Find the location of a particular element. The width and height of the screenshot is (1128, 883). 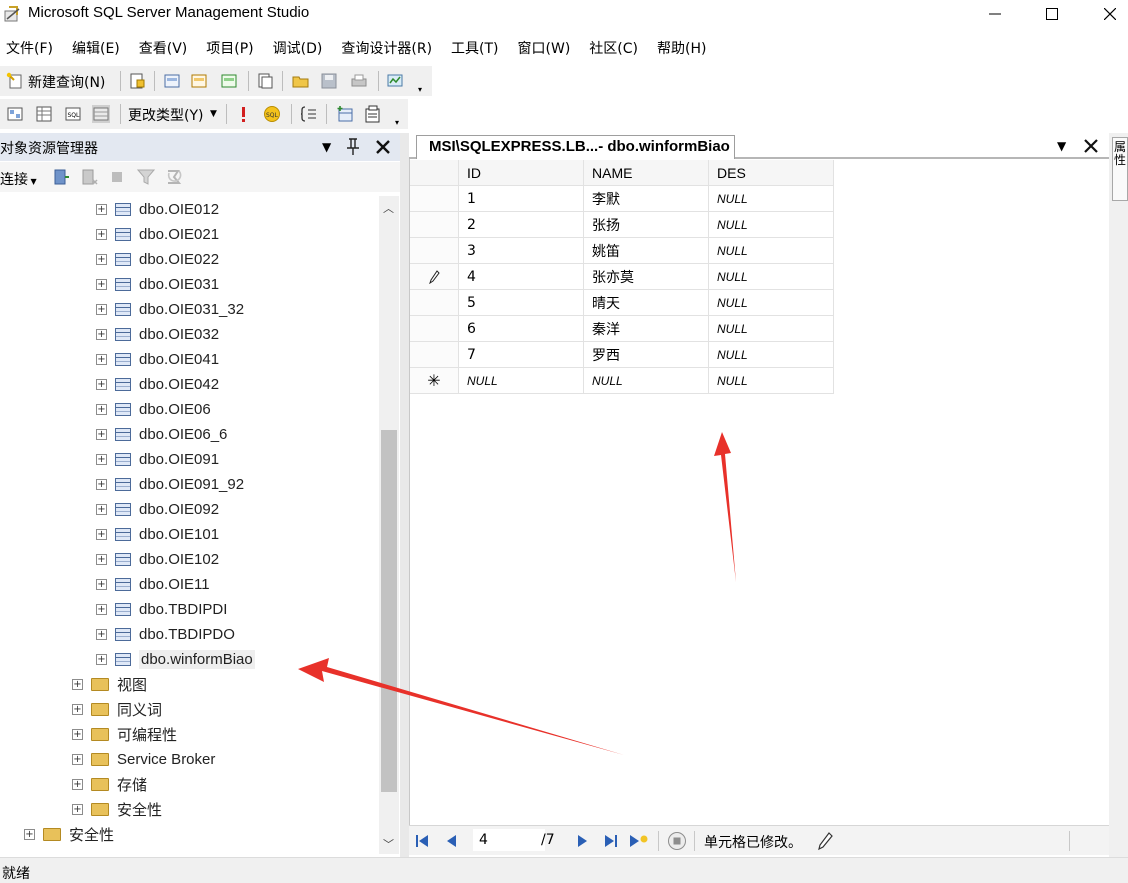

xmla-query-icon is located at coordinates (229, 81).